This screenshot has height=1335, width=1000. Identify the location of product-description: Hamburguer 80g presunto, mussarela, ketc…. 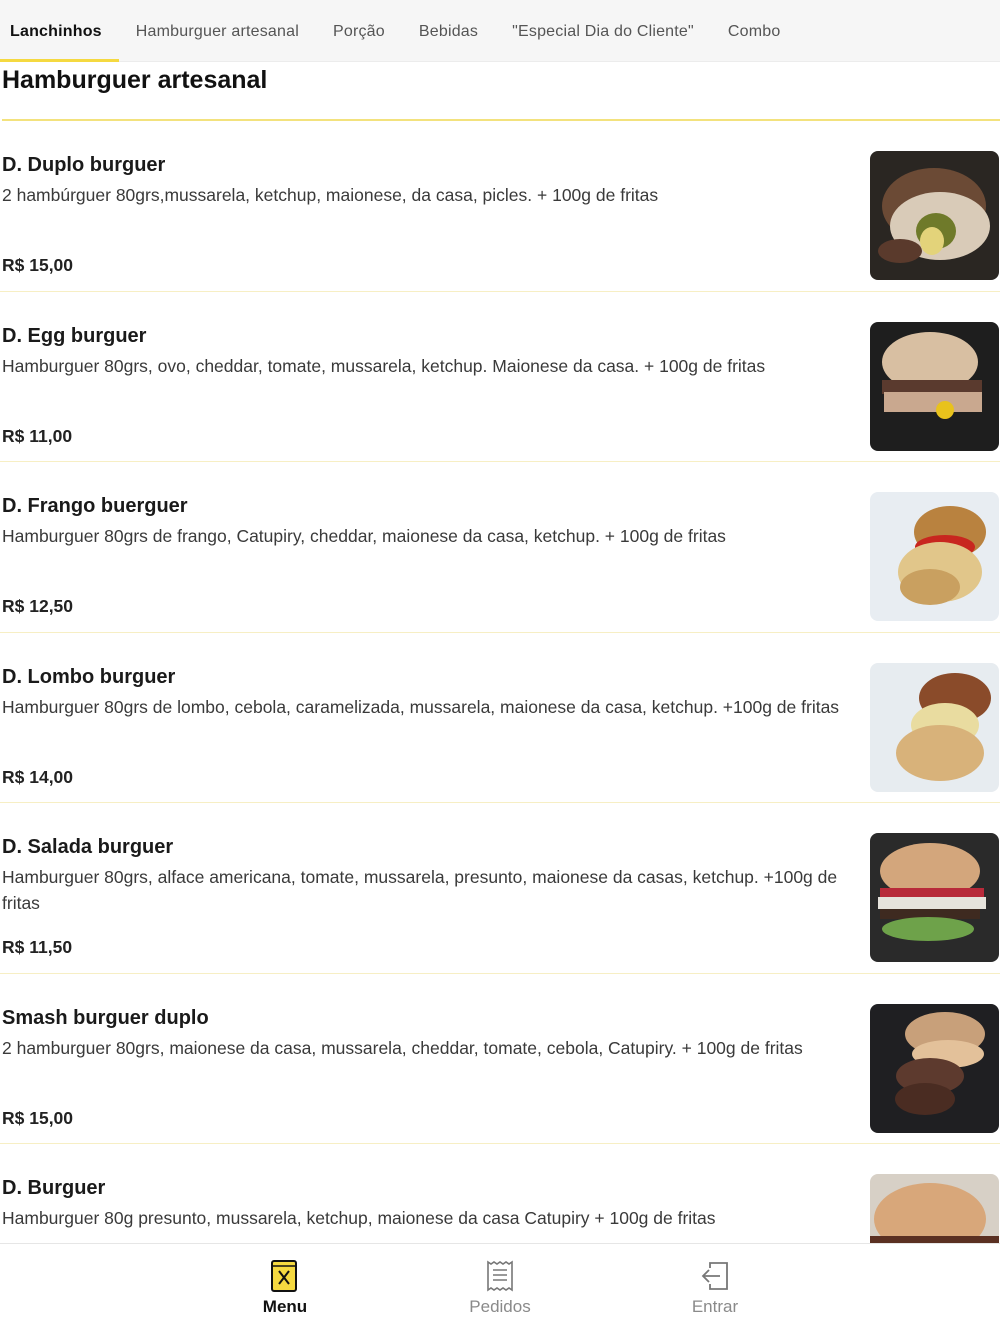
(359, 1218).